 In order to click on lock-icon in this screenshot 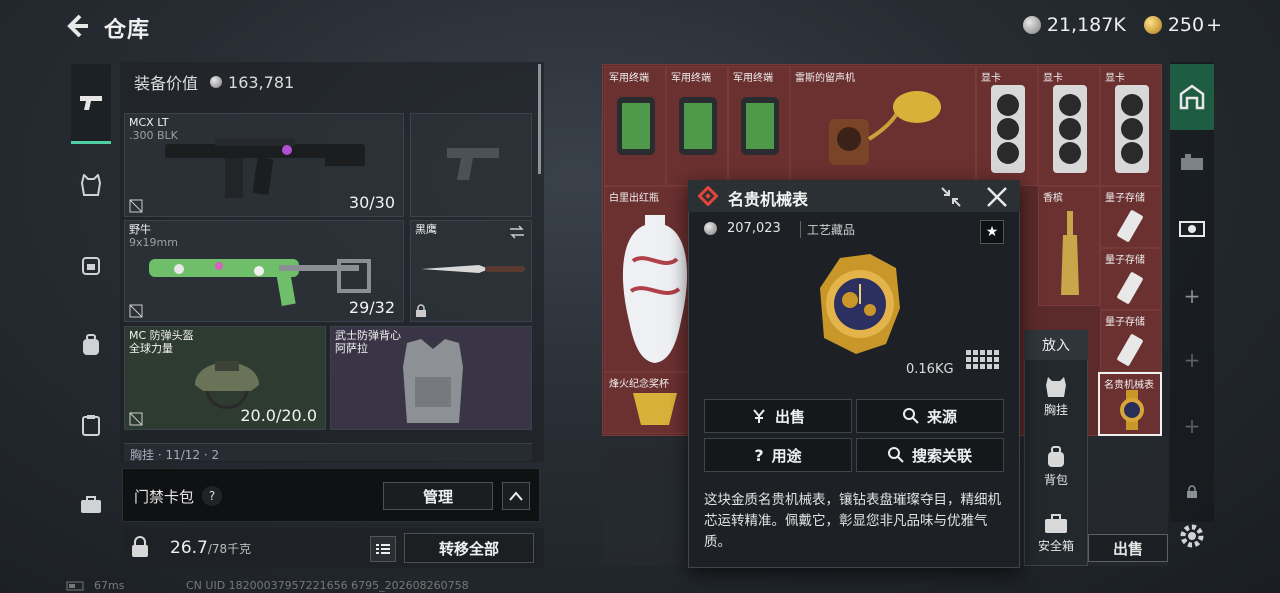, I will do `click(1192, 491)`.